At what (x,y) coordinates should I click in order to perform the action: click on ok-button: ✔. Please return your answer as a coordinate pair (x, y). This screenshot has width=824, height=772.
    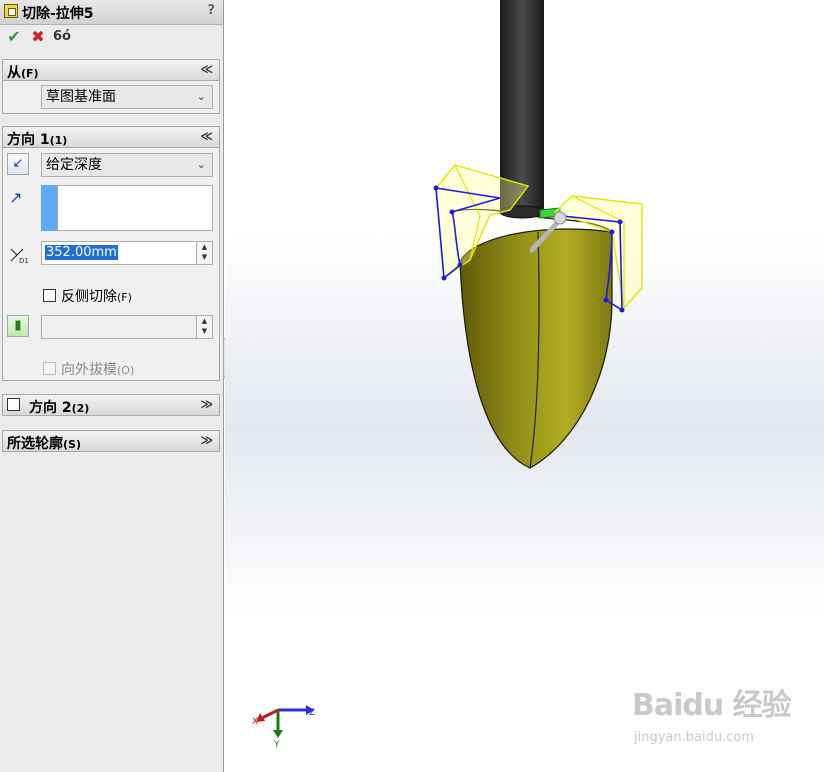
    Looking at the image, I should click on (14, 37).